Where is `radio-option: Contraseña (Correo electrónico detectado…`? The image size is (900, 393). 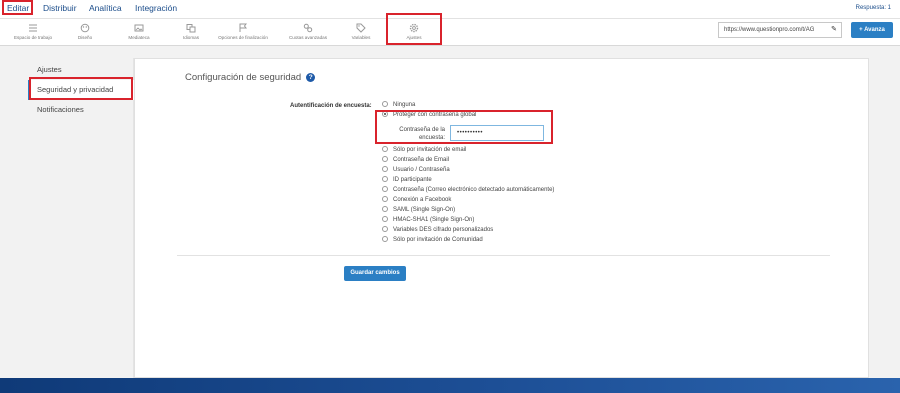 radio-option: Contraseña (Correo electrónico detectado… is located at coordinates (468, 190).